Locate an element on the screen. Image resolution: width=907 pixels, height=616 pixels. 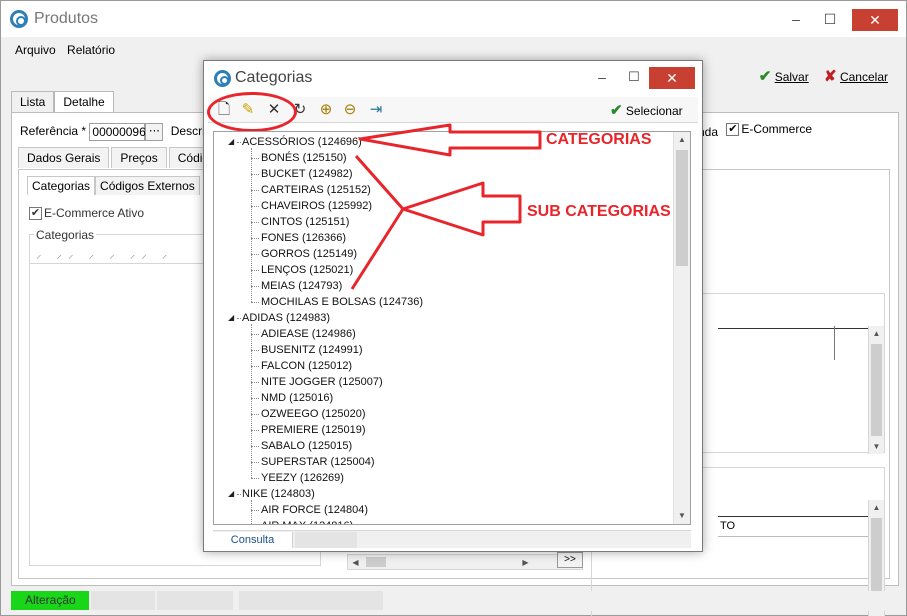
close-button: ✕ is located at coordinates (875, 20).